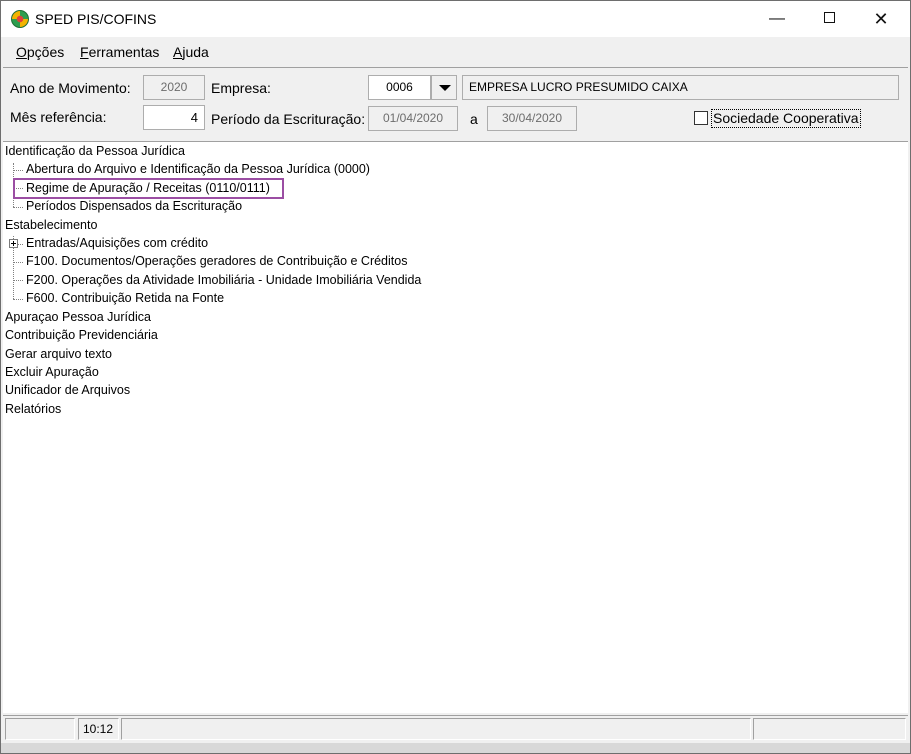 The width and height of the screenshot is (911, 754). What do you see at coordinates (174, 117) in the screenshot?
I see `mes-field: 4` at bounding box center [174, 117].